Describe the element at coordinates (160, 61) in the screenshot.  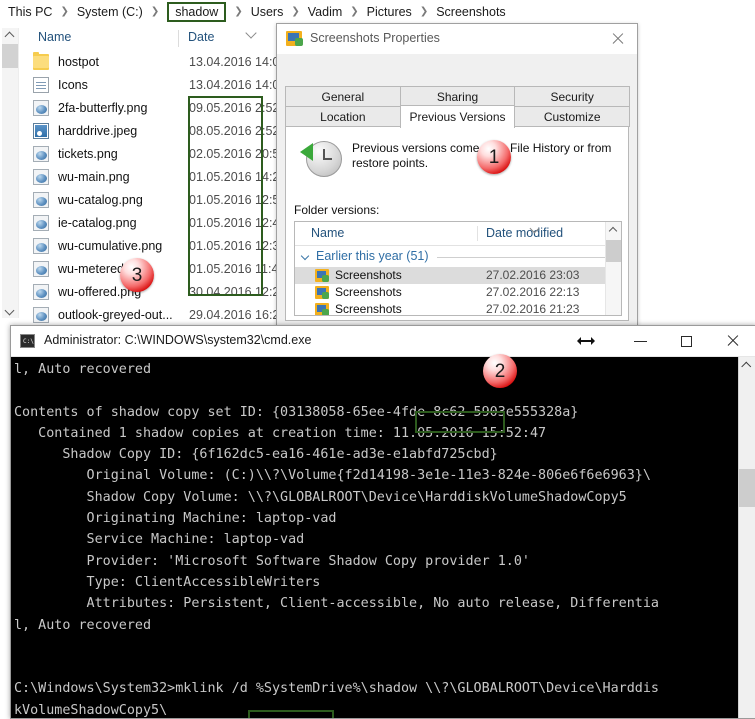
I see `file-row: hostpot 13.04.2016 14:06` at that location.